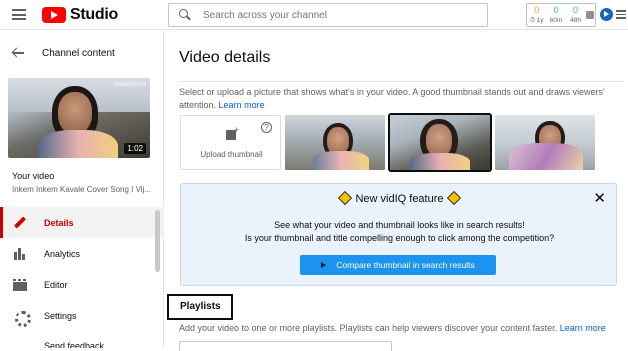 This screenshot has width=628, height=351. I want to click on sidebar-item-details: Details, so click(82, 222).